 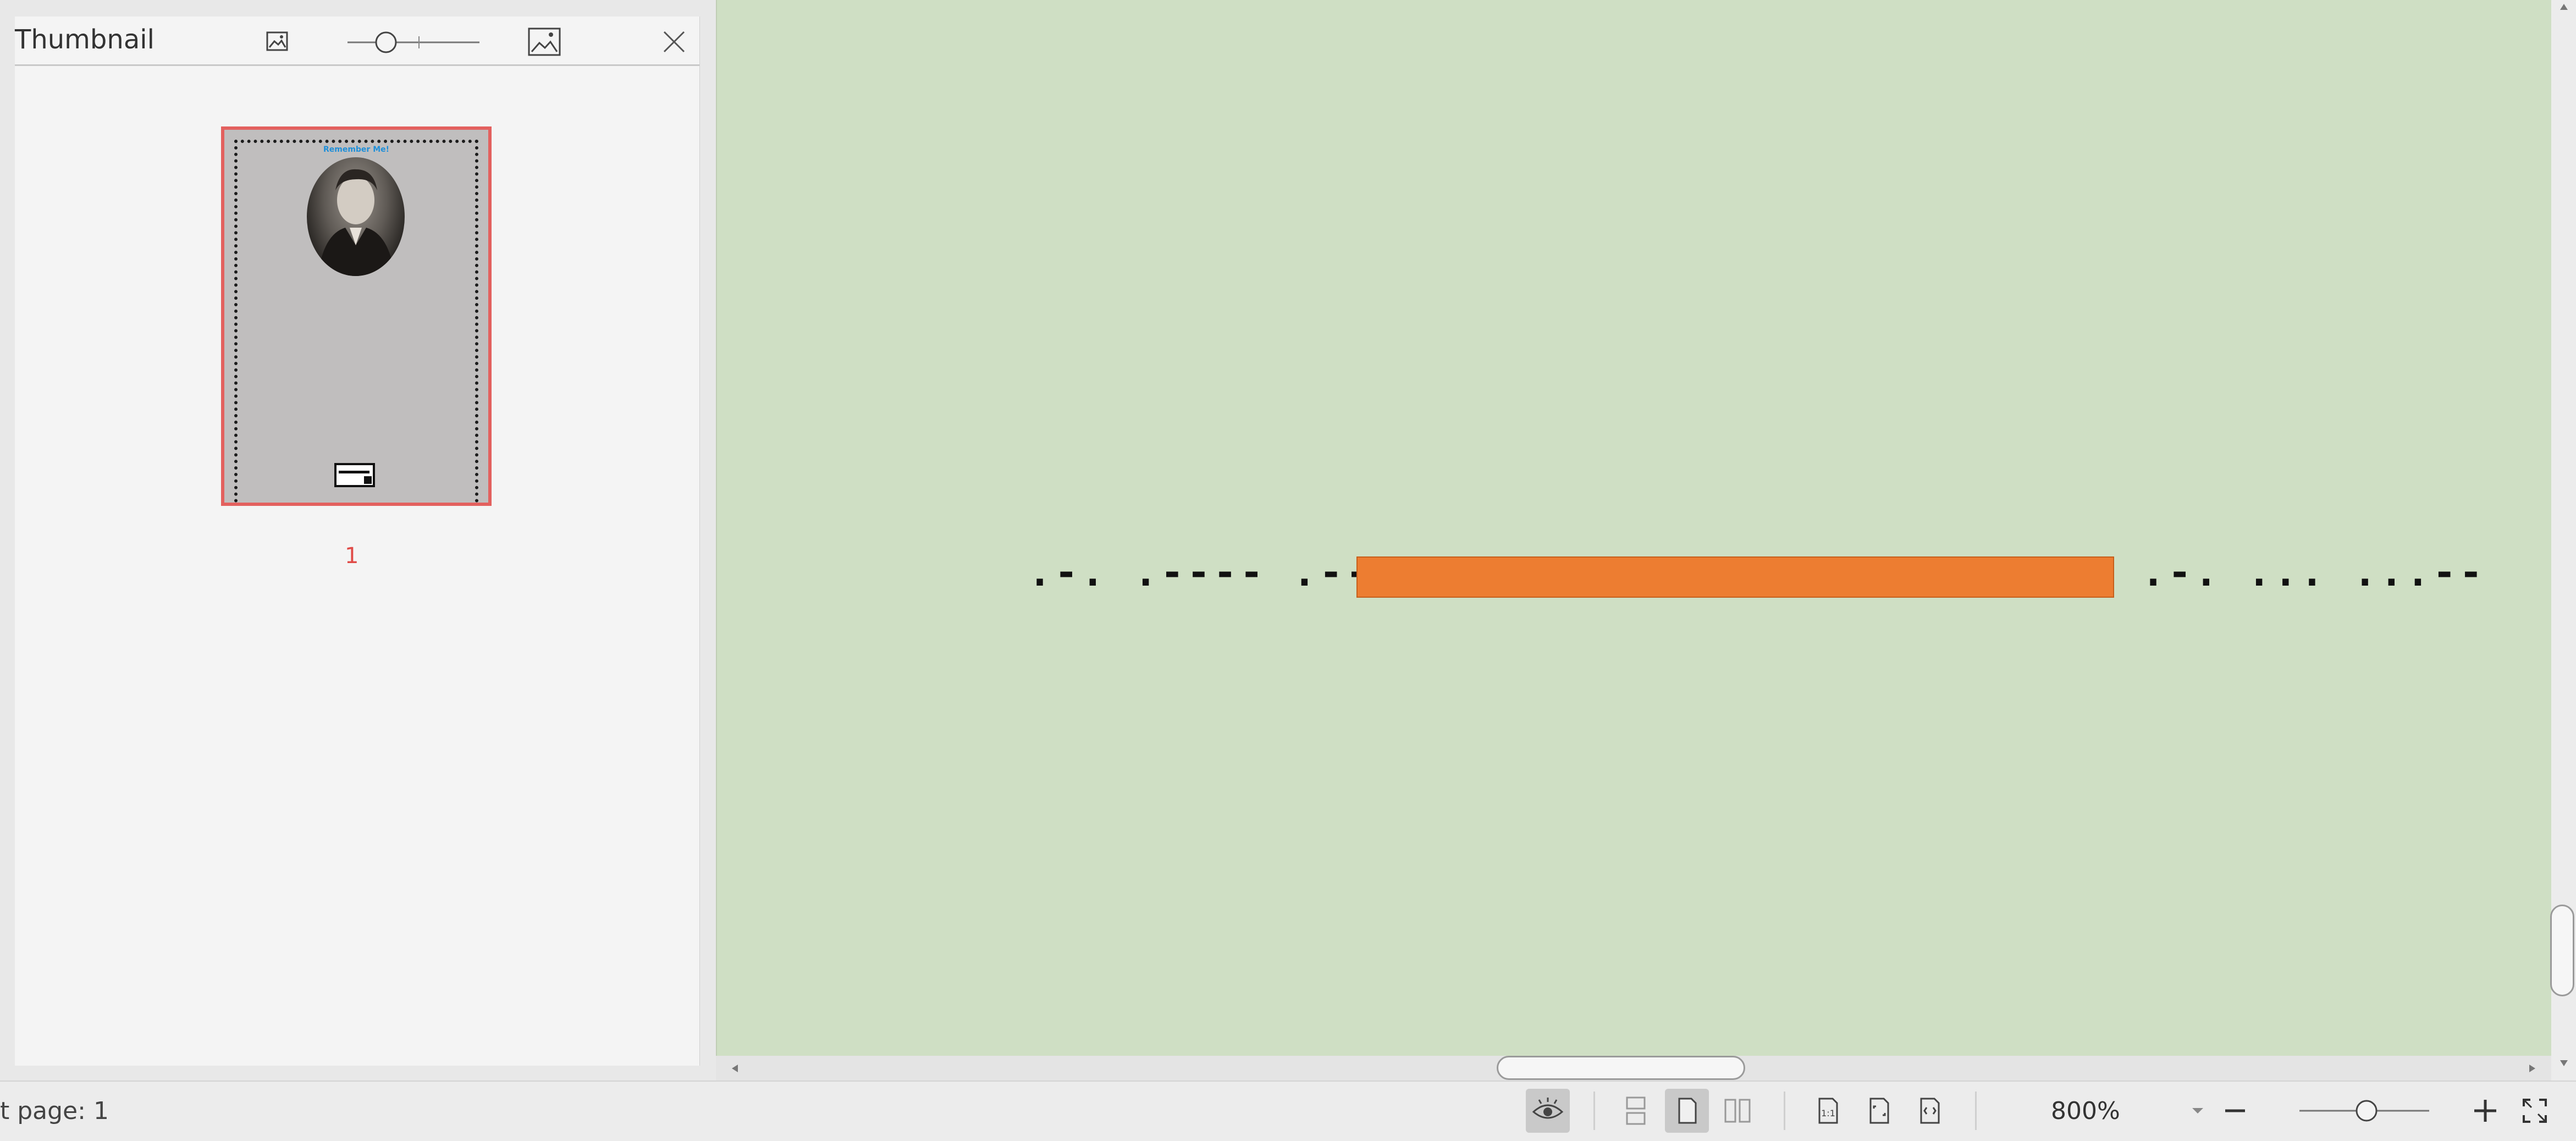 What do you see at coordinates (1213, 572) in the screenshot?
I see `morse-text-left: .-. .---- .--.` at bounding box center [1213, 572].